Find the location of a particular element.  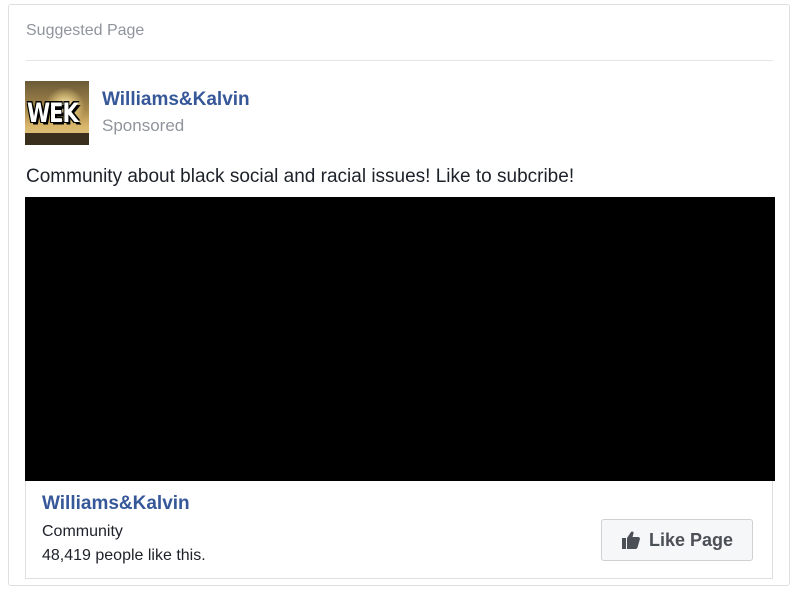

avatar-logo-text: WEK is located at coordinates (53, 113).